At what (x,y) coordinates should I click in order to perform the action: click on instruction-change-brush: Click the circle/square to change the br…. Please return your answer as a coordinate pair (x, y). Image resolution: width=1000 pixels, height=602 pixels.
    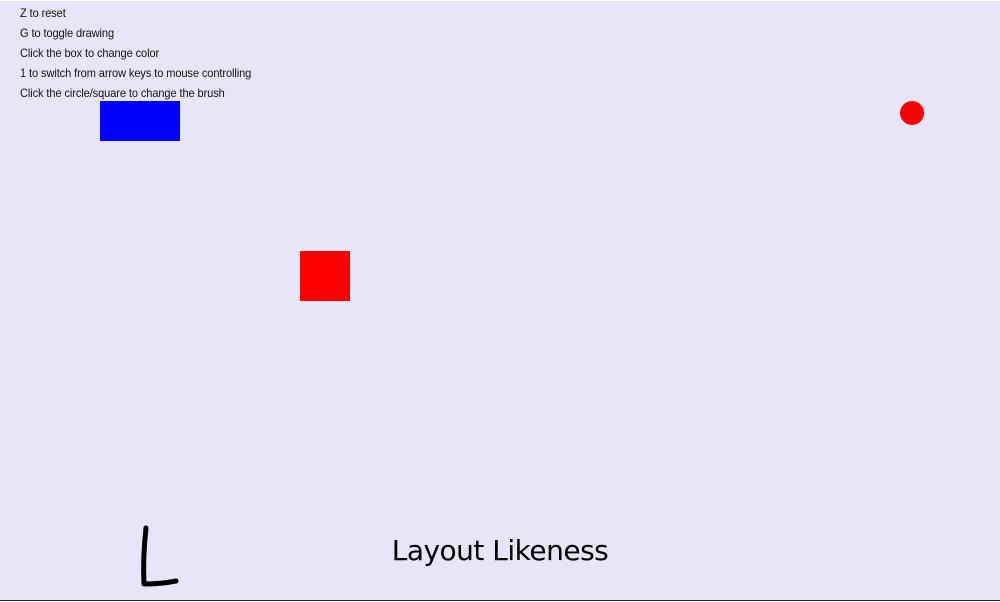
    Looking at the image, I should click on (122, 93).